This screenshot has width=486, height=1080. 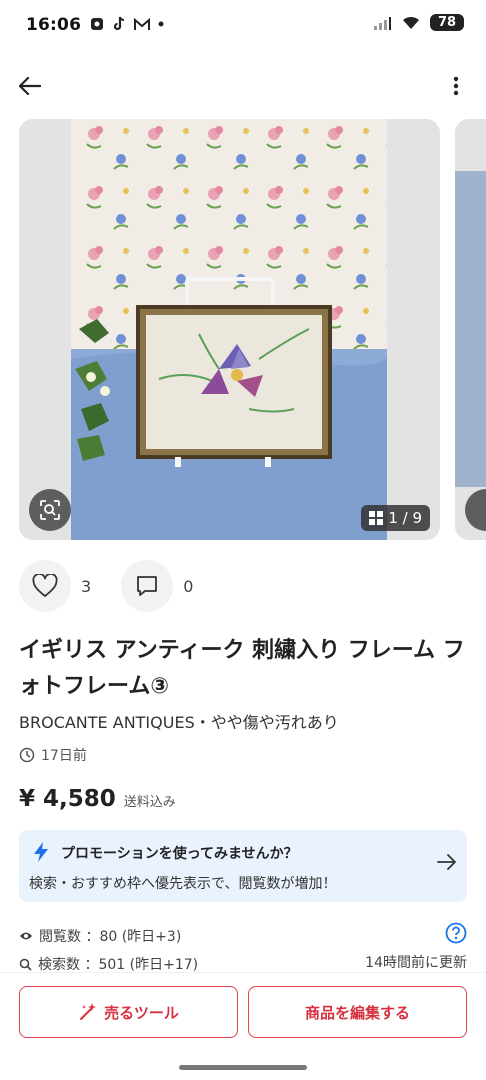 What do you see at coordinates (64, 756) in the screenshot?
I see `posted-time-label: 17日前` at bounding box center [64, 756].